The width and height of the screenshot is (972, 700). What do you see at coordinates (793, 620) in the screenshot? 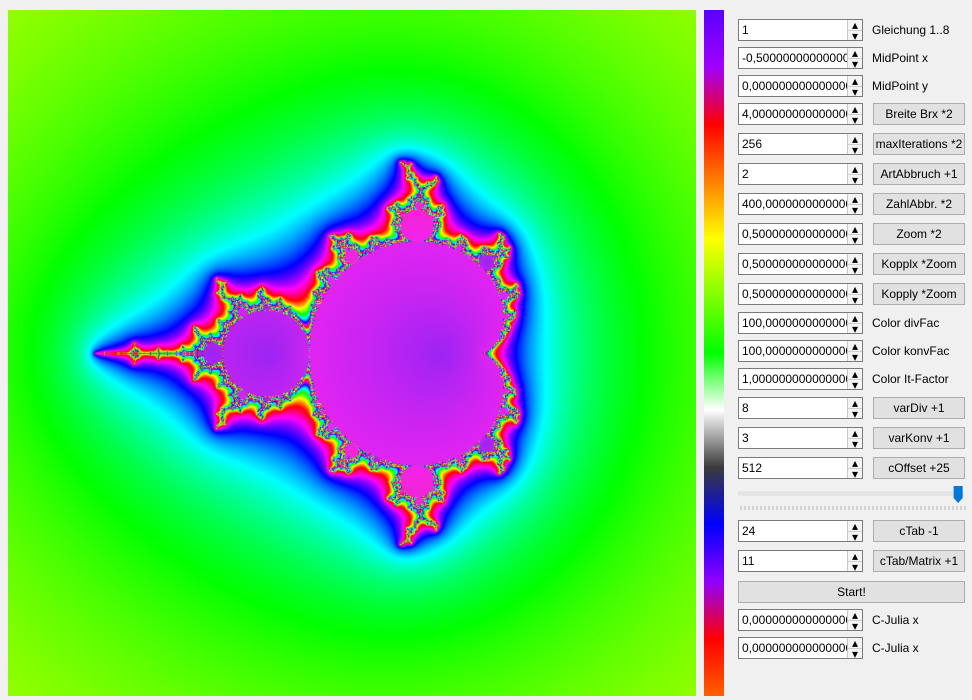
I see `cjulia-x-input` at bounding box center [793, 620].